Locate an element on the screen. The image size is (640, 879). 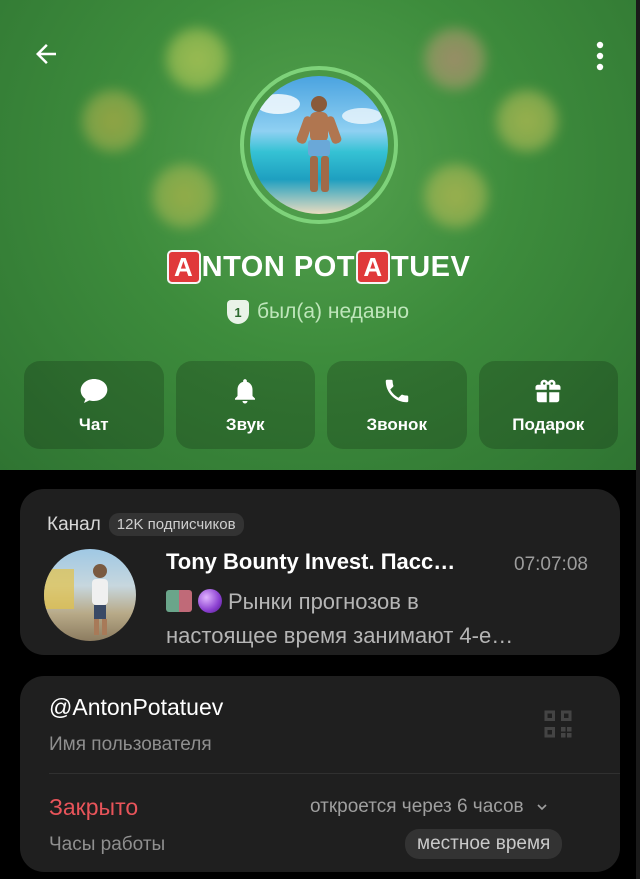
opens-in-text: откроется через 6 часов is located at coordinates (417, 806).